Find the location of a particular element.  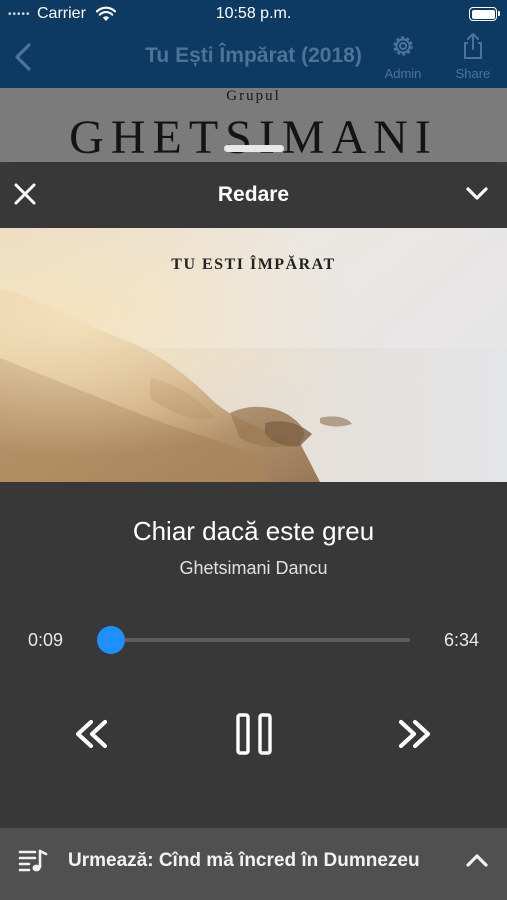

sheet-title: Redare is located at coordinates (253, 194).